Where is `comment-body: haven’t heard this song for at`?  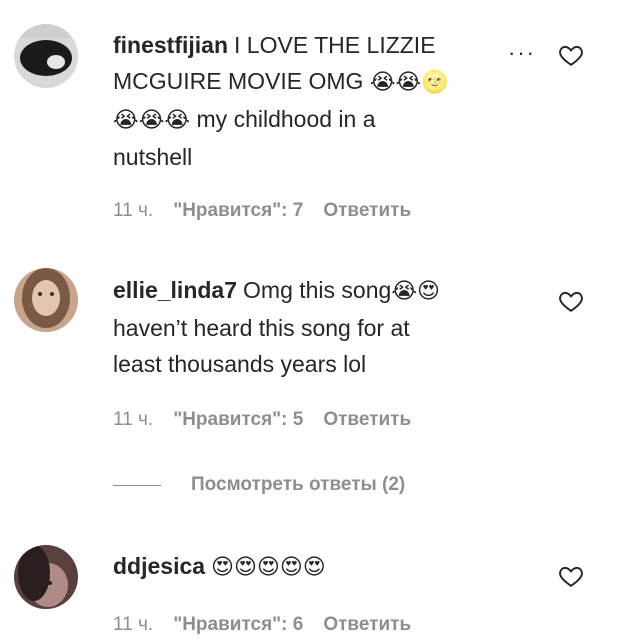 comment-body: haven’t heard this song for at is located at coordinates (261, 328).